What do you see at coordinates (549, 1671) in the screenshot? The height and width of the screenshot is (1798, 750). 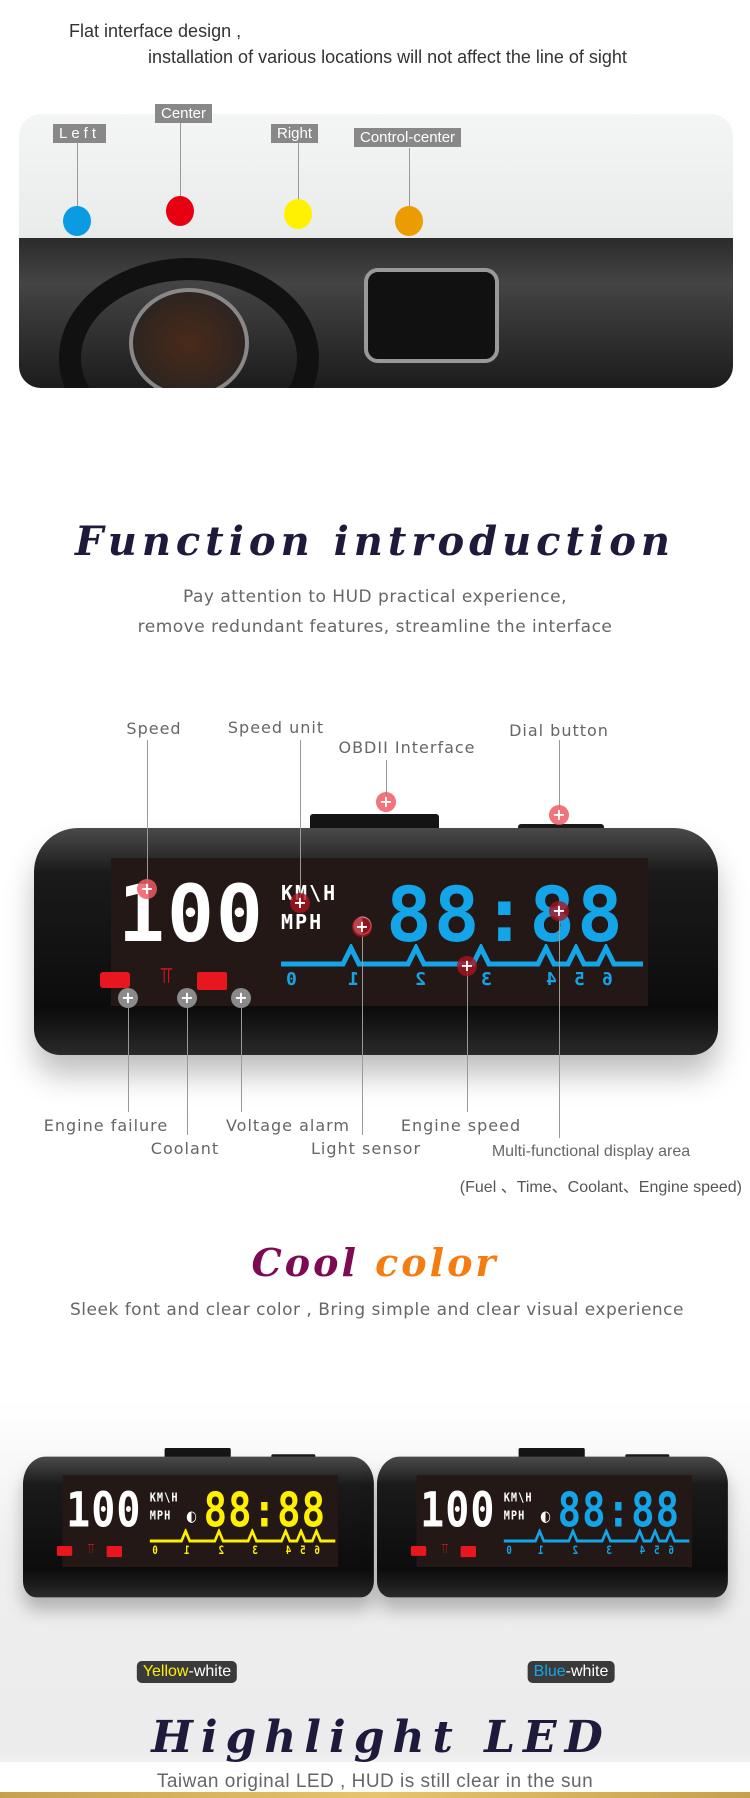 I see `badge-accent: Blue` at bounding box center [549, 1671].